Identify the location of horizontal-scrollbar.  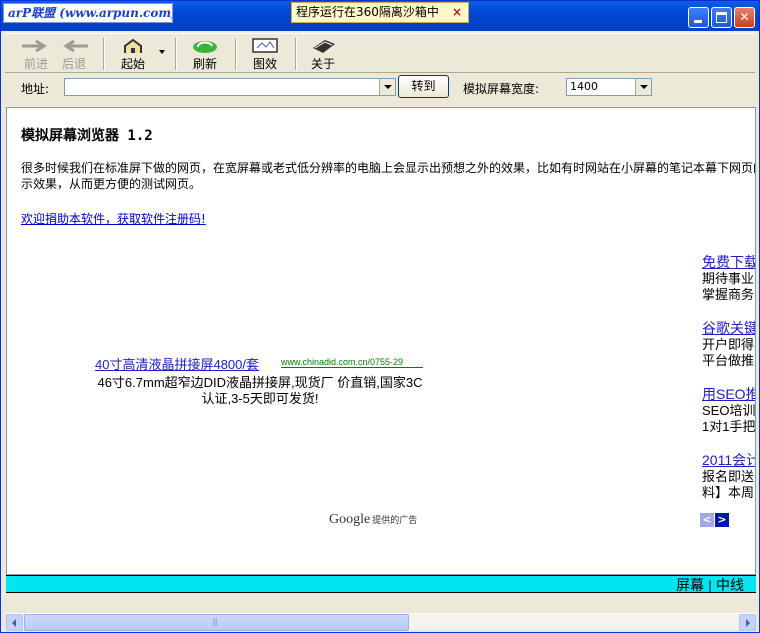
(381, 622).